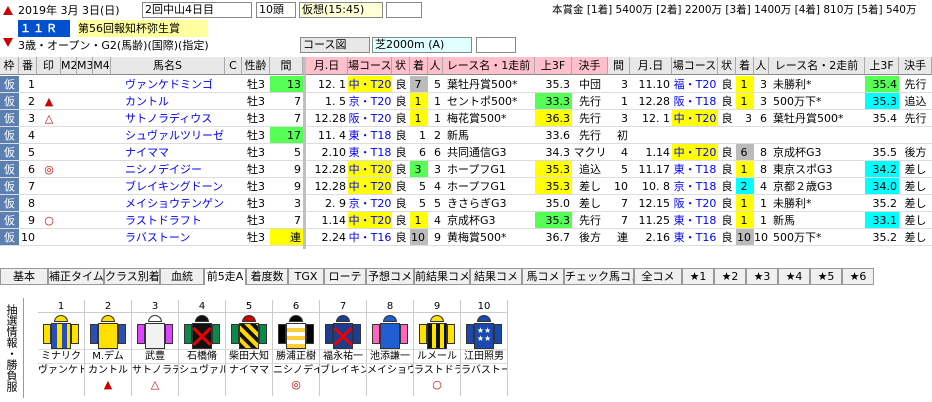  What do you see at coordinates (28, 66) in the screenshot?
I see `column-header: 番` at bounding box center [28, 66].